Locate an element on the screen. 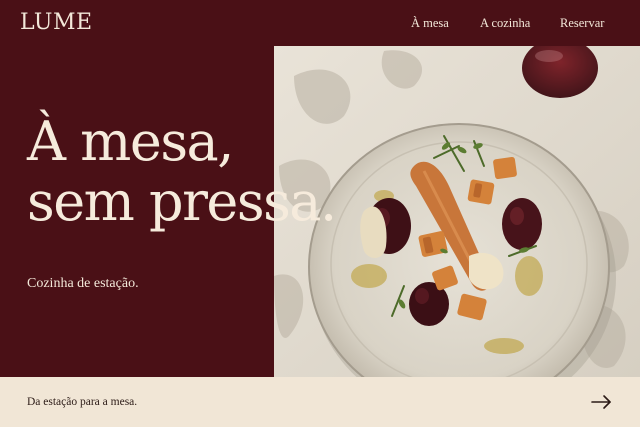 This screenshot has height=427, width=640. next-arrow-button is located at coordinates (602, 402).